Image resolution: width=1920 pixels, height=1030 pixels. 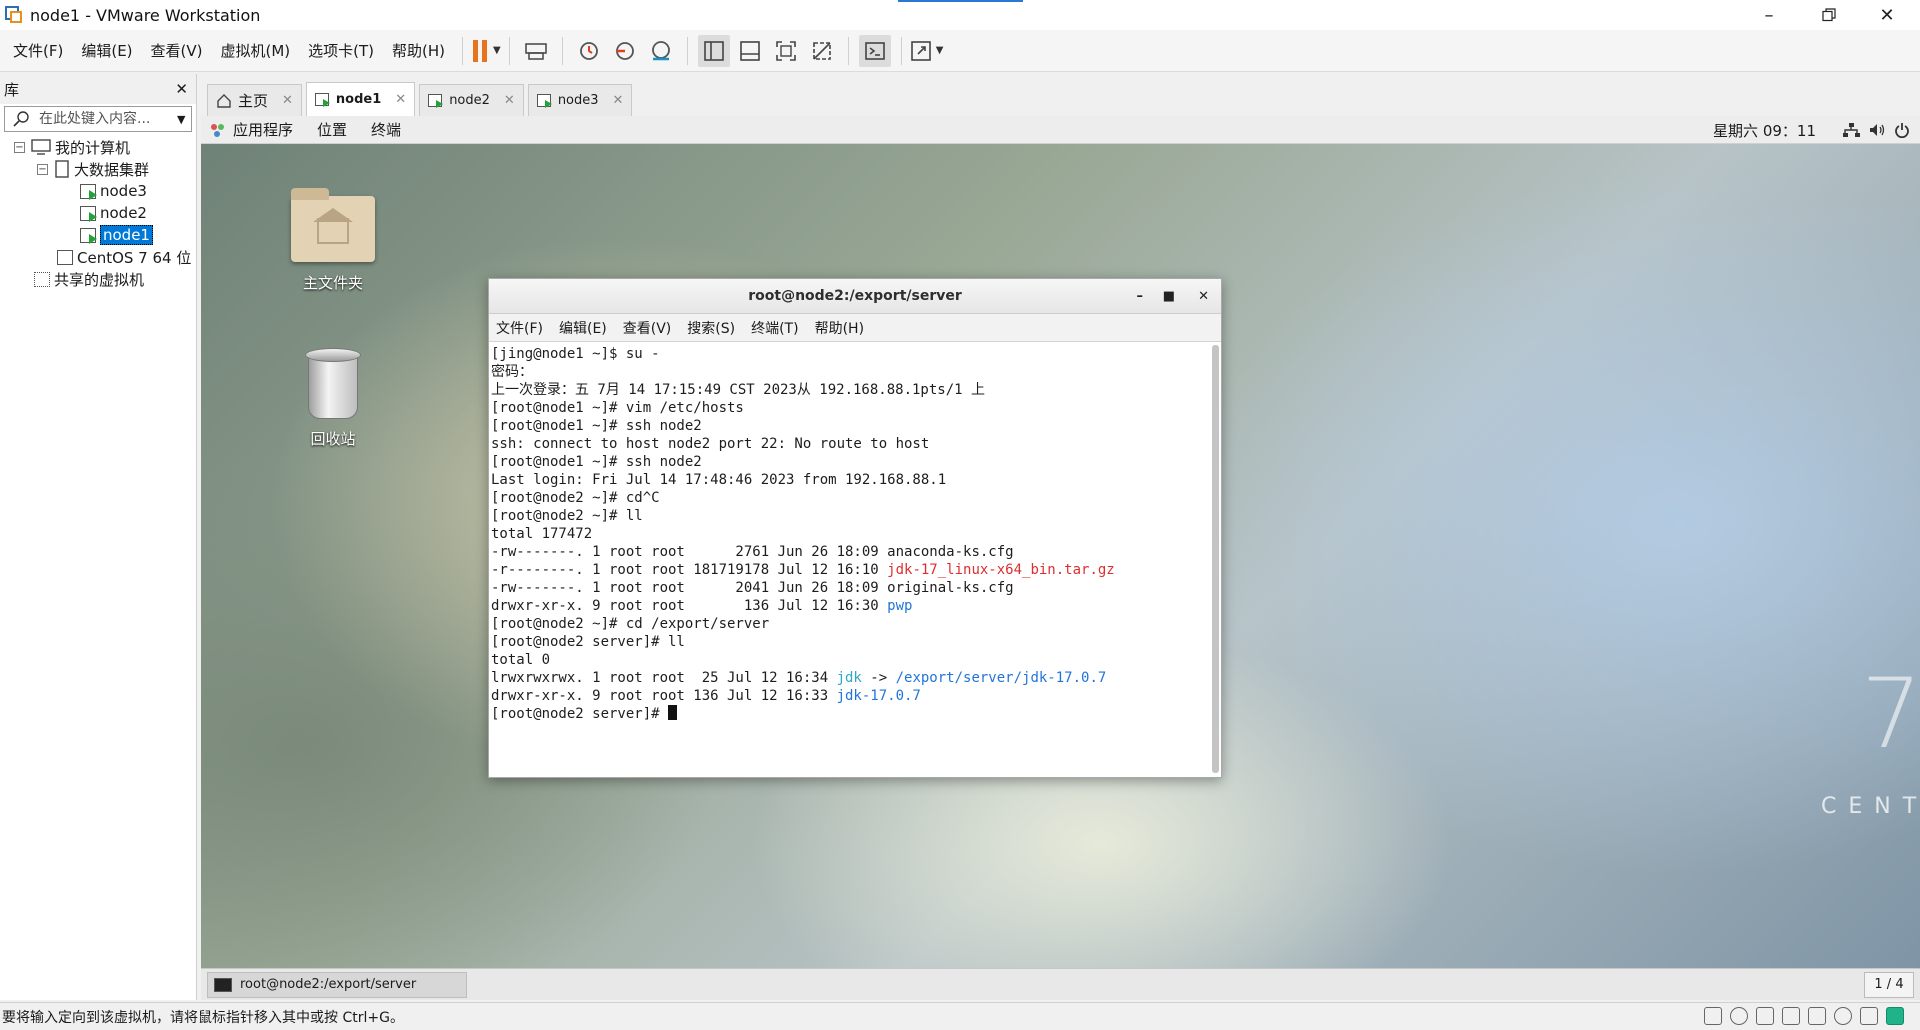 What do you see at coordinates (1764, 130) in the screenshot?
I see `guest-clock: 星期六 09：11` at bounding box center [1764, 130].